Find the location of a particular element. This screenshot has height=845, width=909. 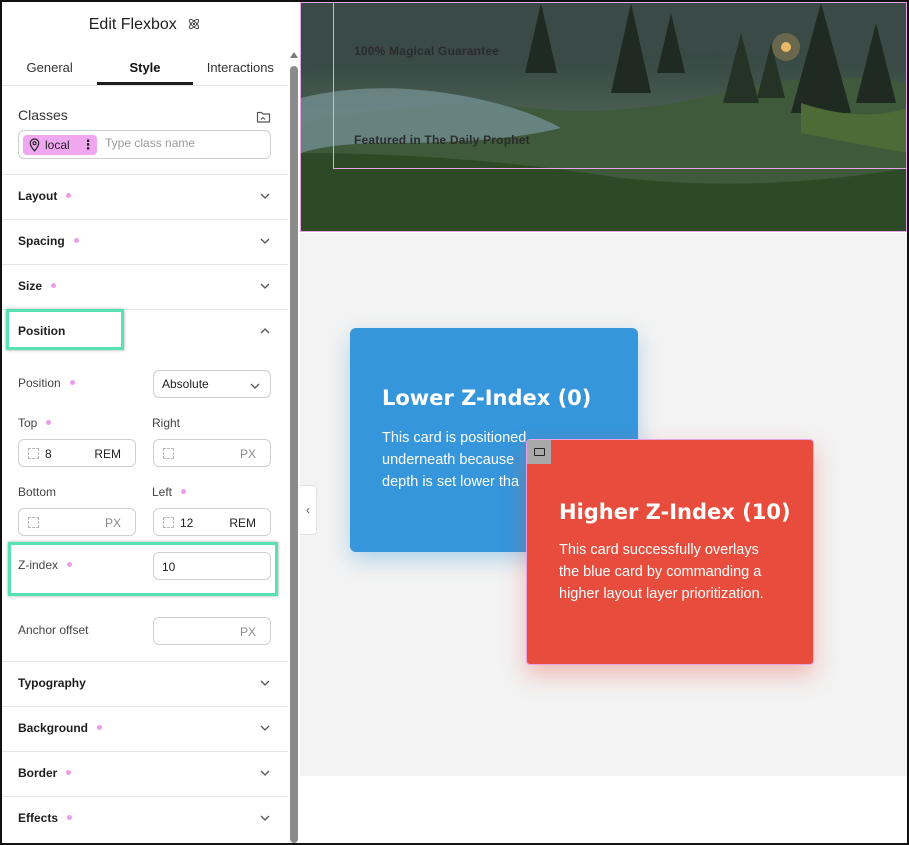

class-chip-label: local is located at coordinates (57, 145).